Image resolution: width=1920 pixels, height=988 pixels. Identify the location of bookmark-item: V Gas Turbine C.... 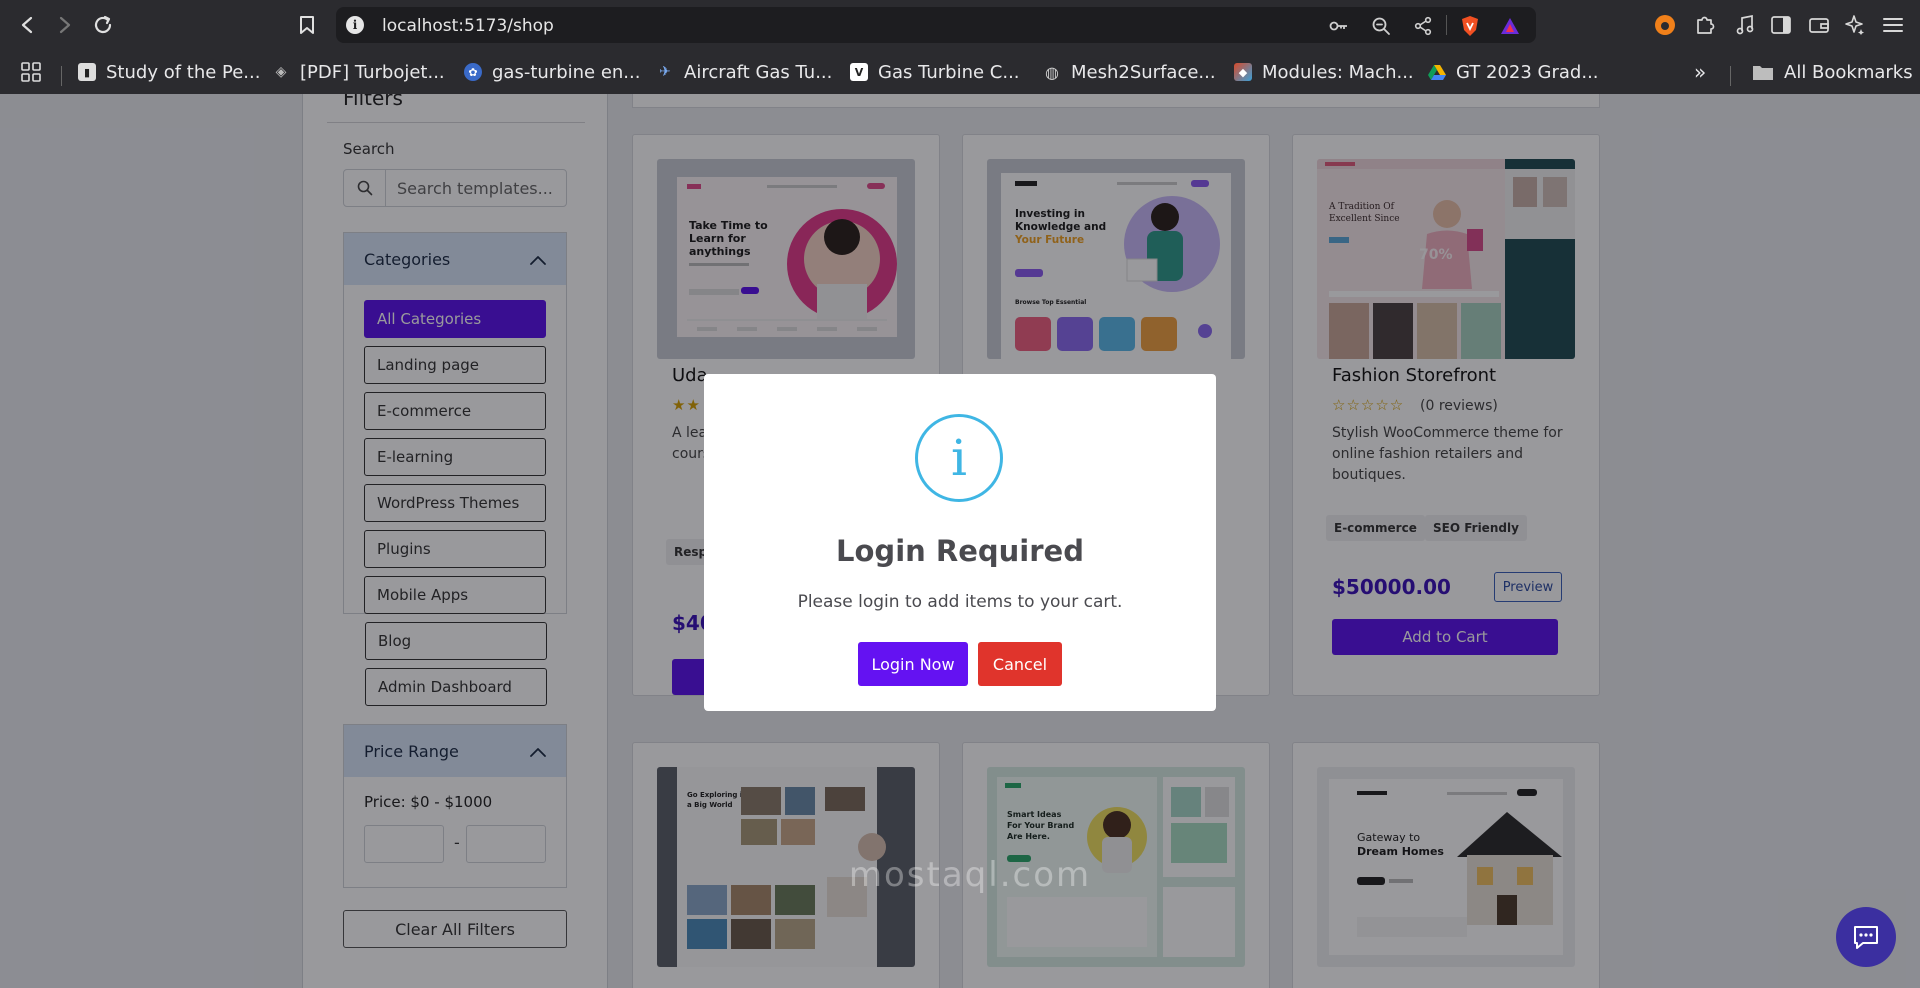
(935, 72).